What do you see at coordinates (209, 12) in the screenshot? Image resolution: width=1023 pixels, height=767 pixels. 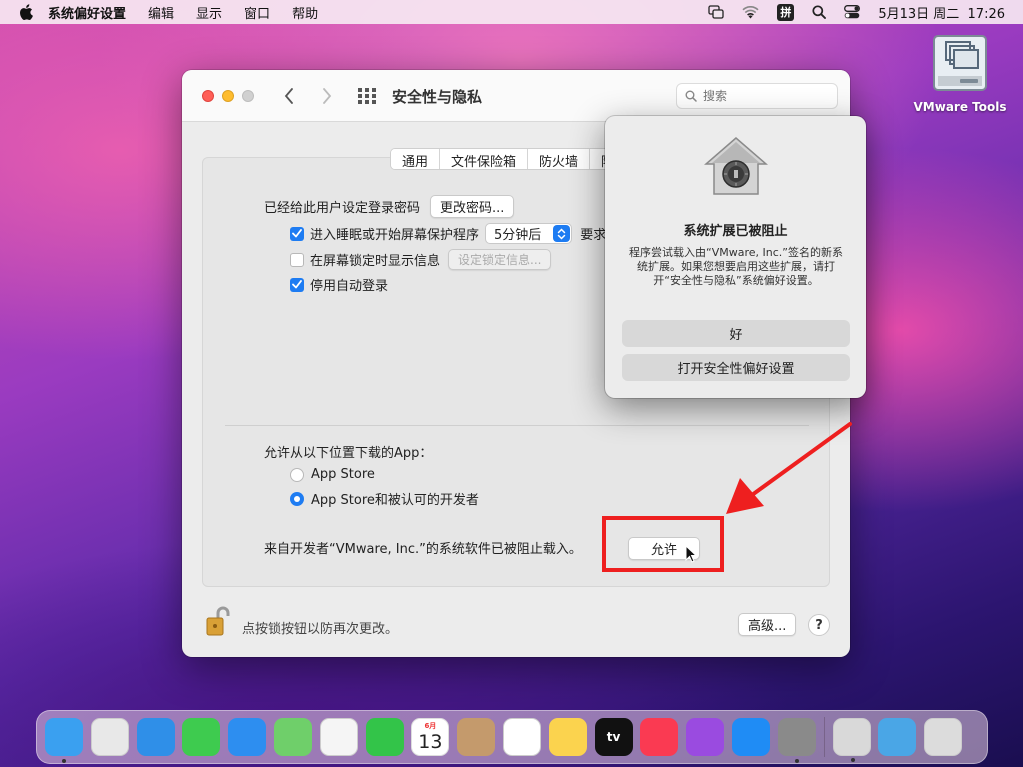 I see `menu-view: 显示` at bounding box center [209, 12].